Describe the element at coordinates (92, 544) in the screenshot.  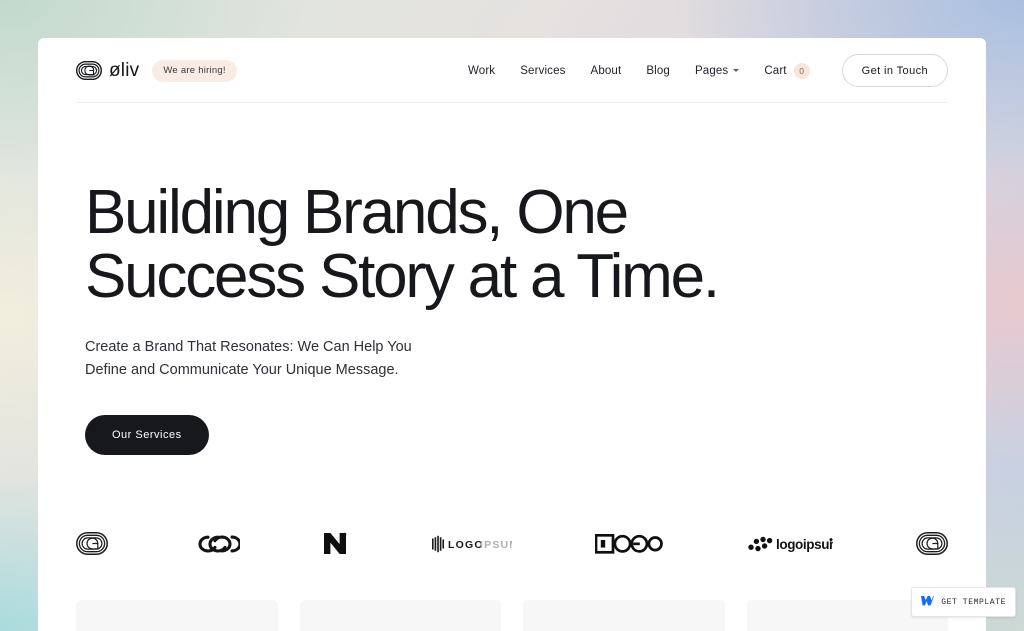
I see `logoipsum-spiral-mark` at that location.